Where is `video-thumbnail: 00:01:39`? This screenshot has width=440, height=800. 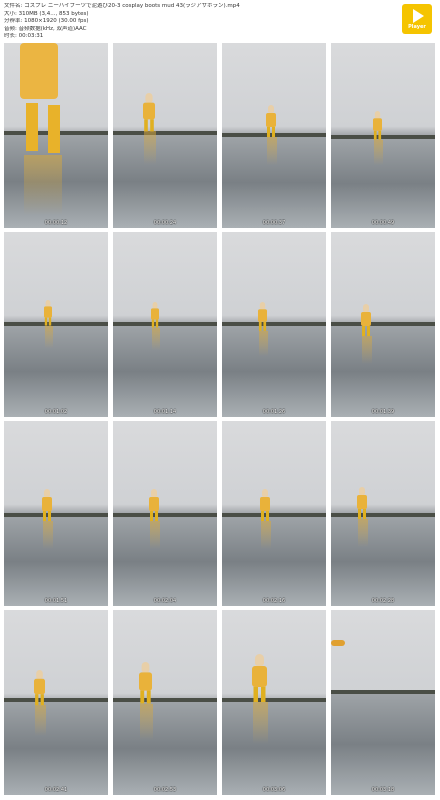
video-thumbnail: 00:01:39 is located at coordinates (383, 324).